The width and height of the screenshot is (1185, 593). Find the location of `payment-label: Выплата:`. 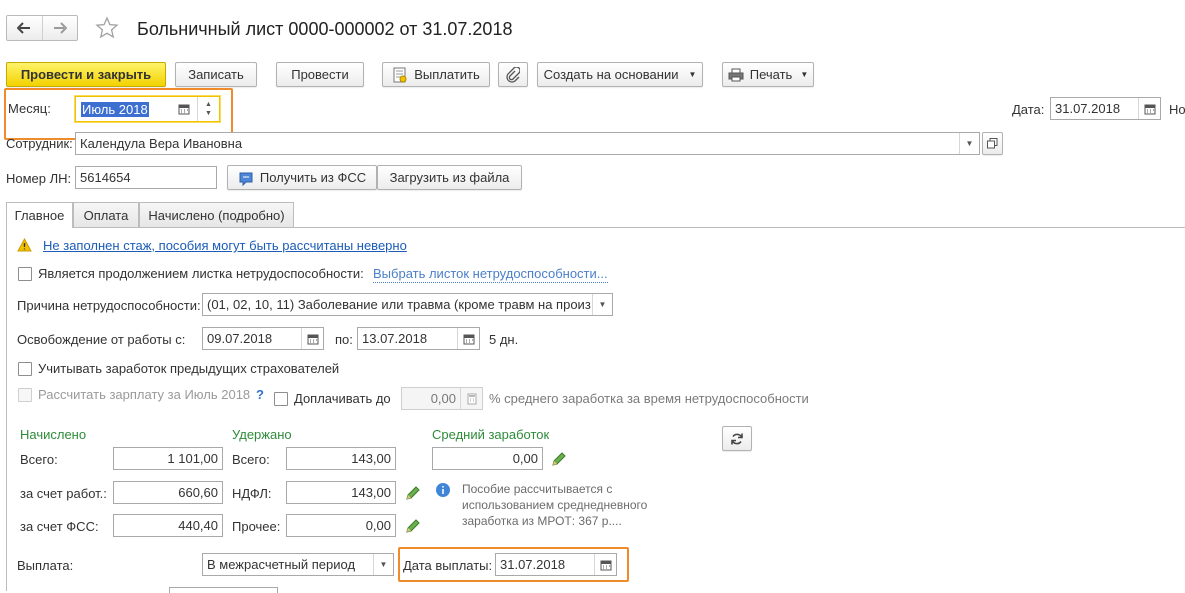

payment-label: Выплата: is located at coordinates (45, 565).